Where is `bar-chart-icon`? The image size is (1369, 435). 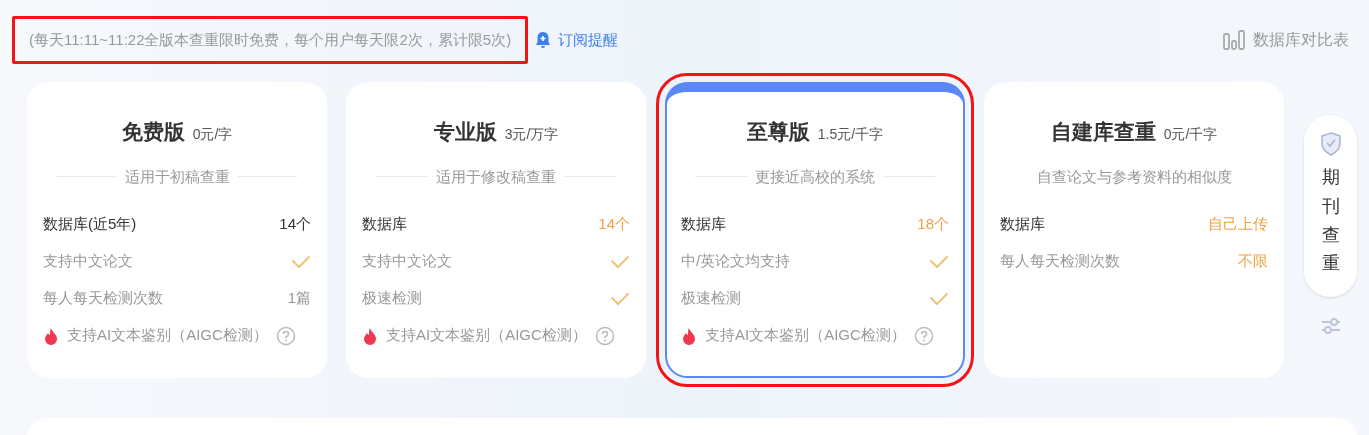 bar-chart-icon is located at coordinates (1234, 40).